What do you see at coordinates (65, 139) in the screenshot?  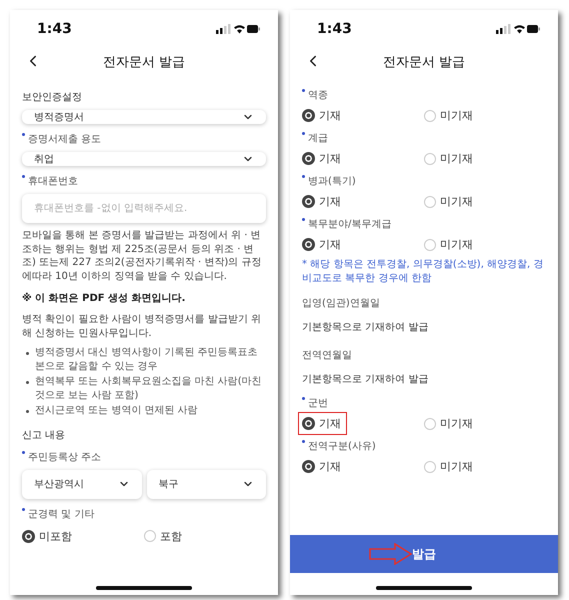 I see `field-label: 증명서제출 용도` at bounding box center [65, 139].